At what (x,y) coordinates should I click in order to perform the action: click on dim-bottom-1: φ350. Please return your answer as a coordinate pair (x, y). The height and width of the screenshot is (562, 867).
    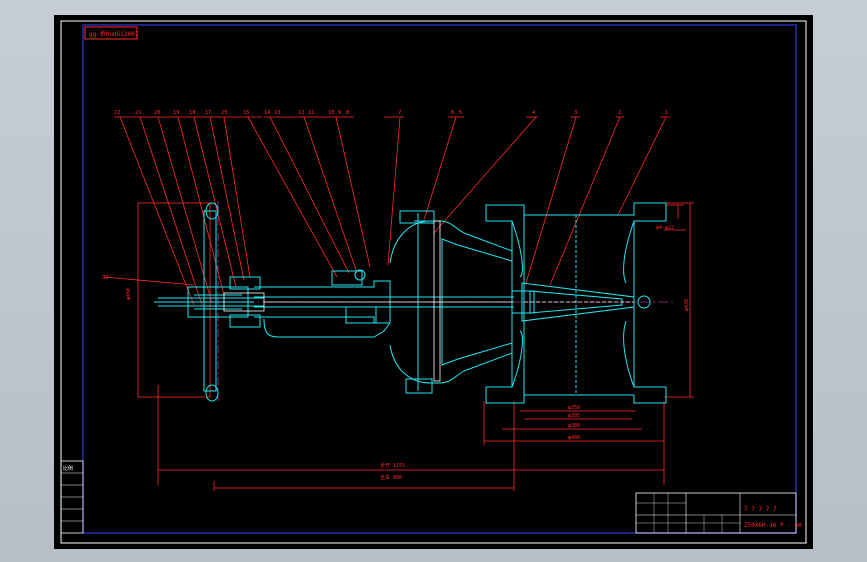
    Looking at the image, I should click on (574, 408).